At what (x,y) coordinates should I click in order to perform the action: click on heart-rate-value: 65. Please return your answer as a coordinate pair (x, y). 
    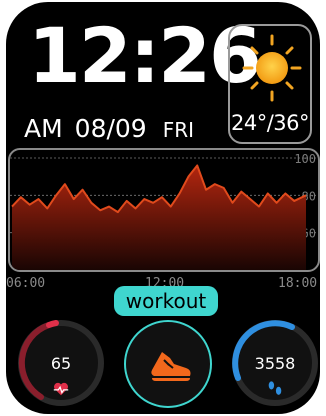
    Looking at the image, I should click on (61, 363).